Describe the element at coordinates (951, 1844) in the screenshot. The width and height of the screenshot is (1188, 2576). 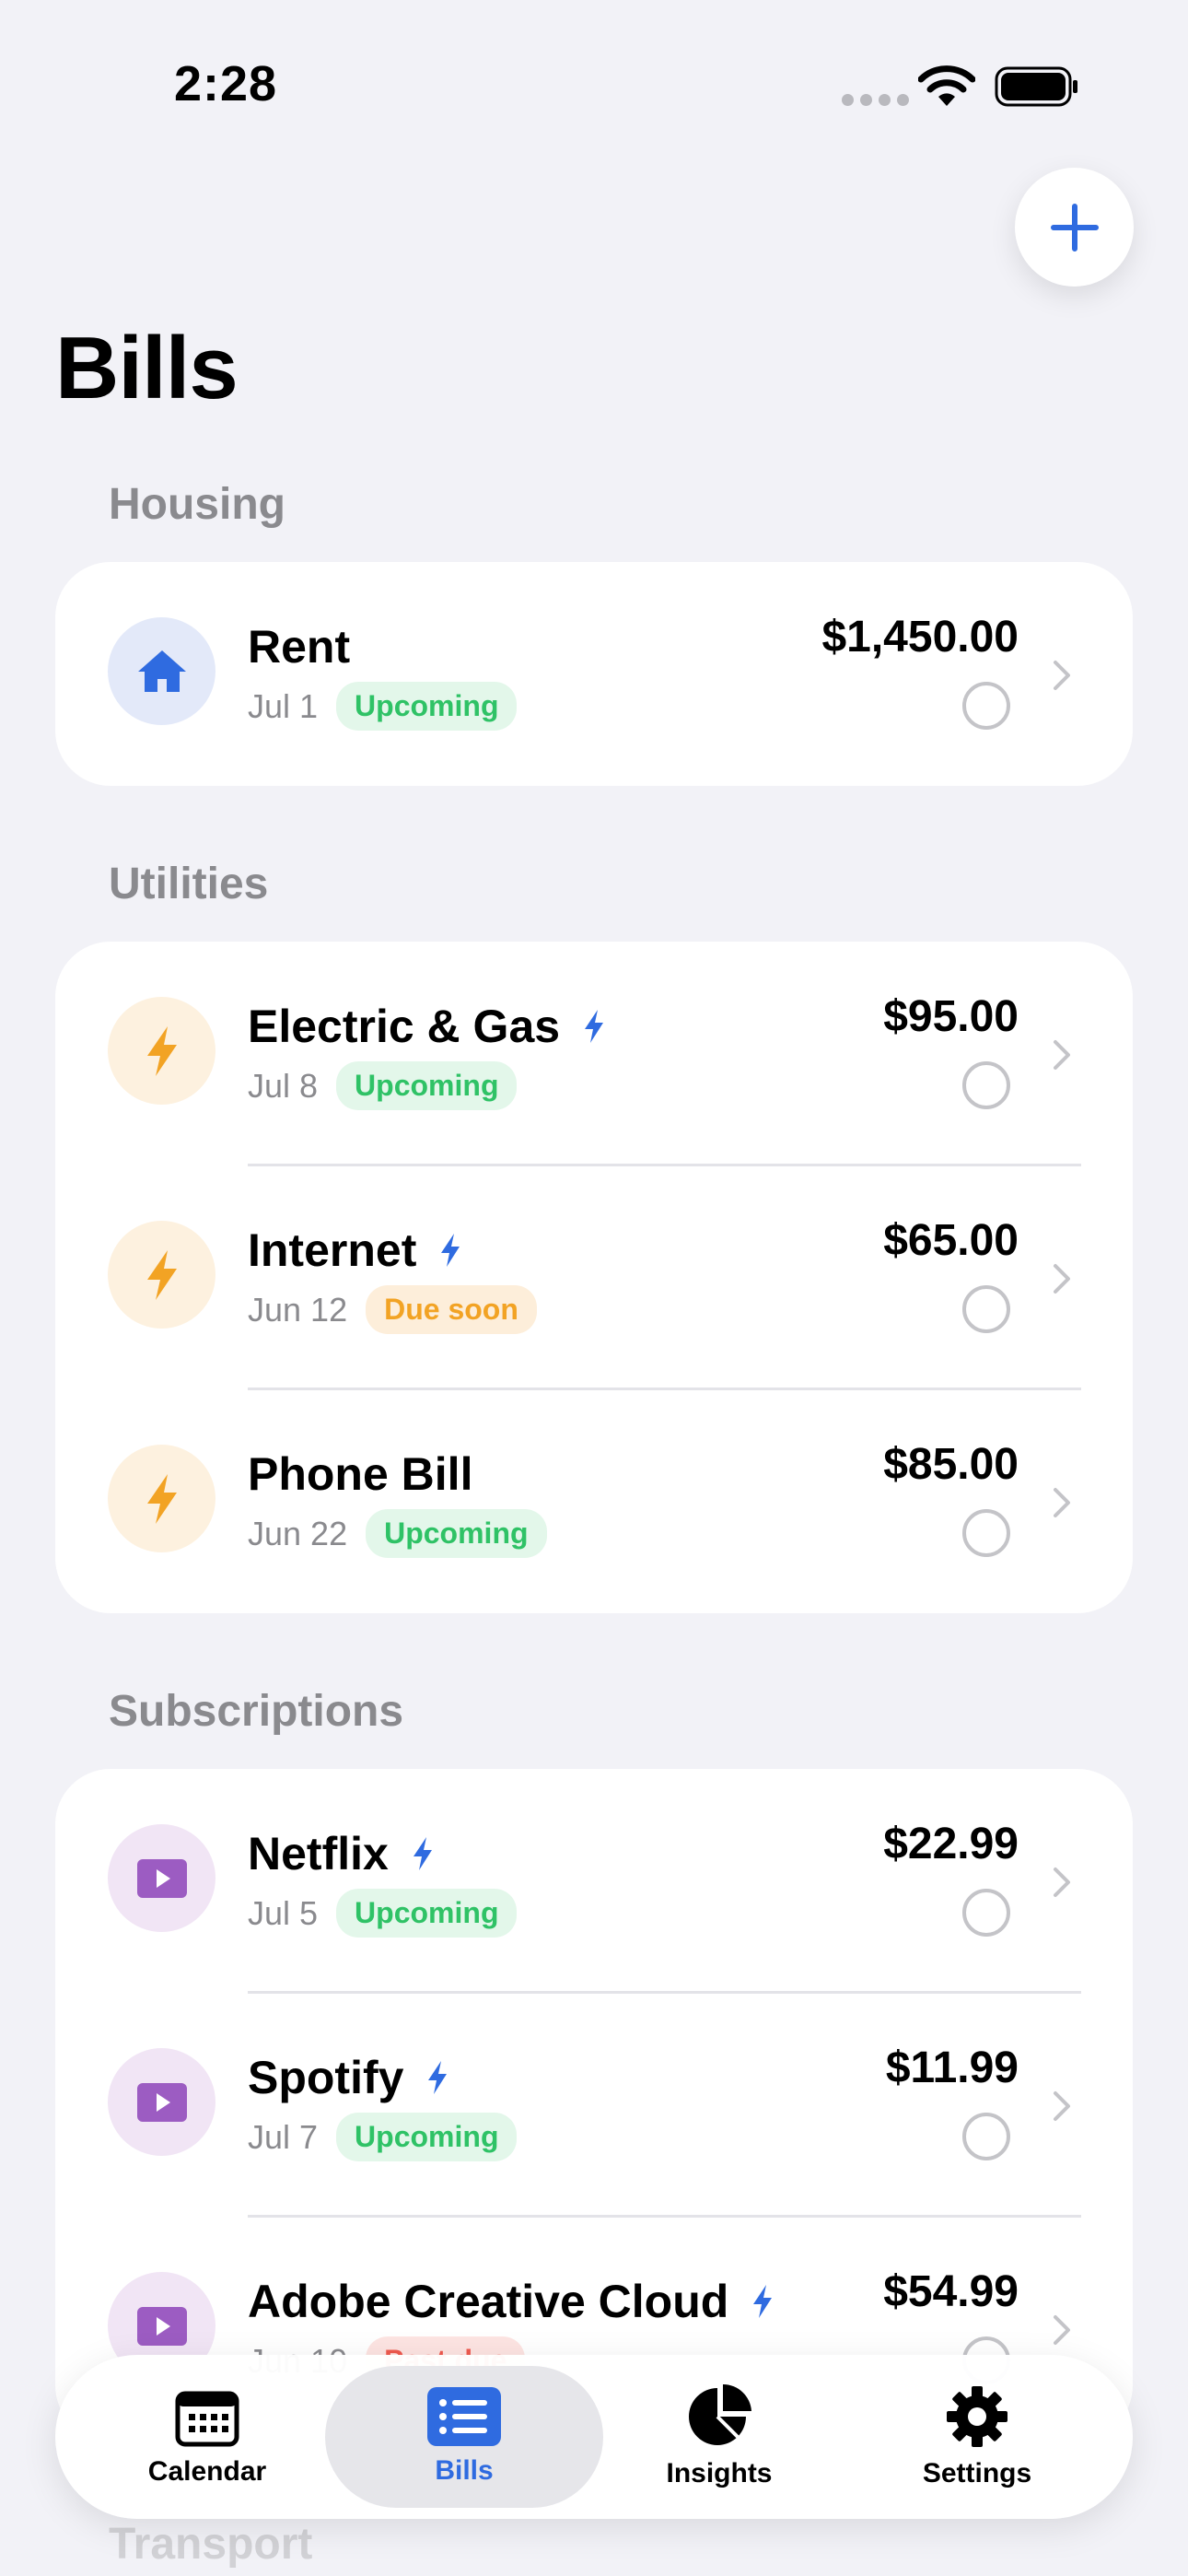
I see `bill-amount: $22.99` at that location.